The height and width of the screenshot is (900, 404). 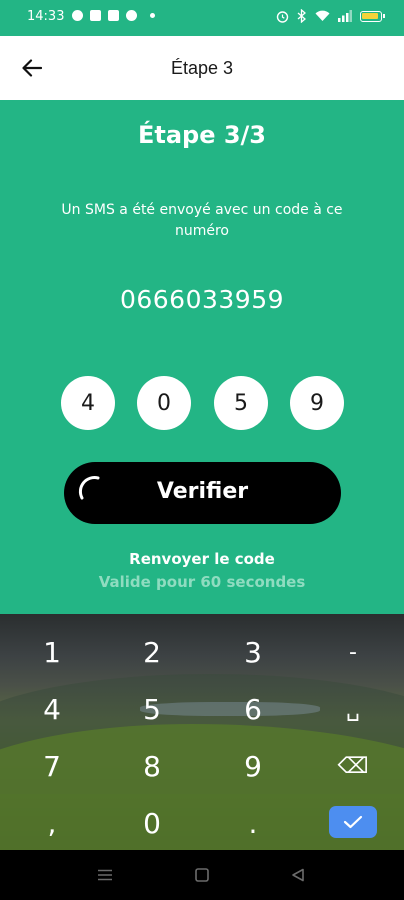 I want to click on home-button, so click(x=202, y=875).